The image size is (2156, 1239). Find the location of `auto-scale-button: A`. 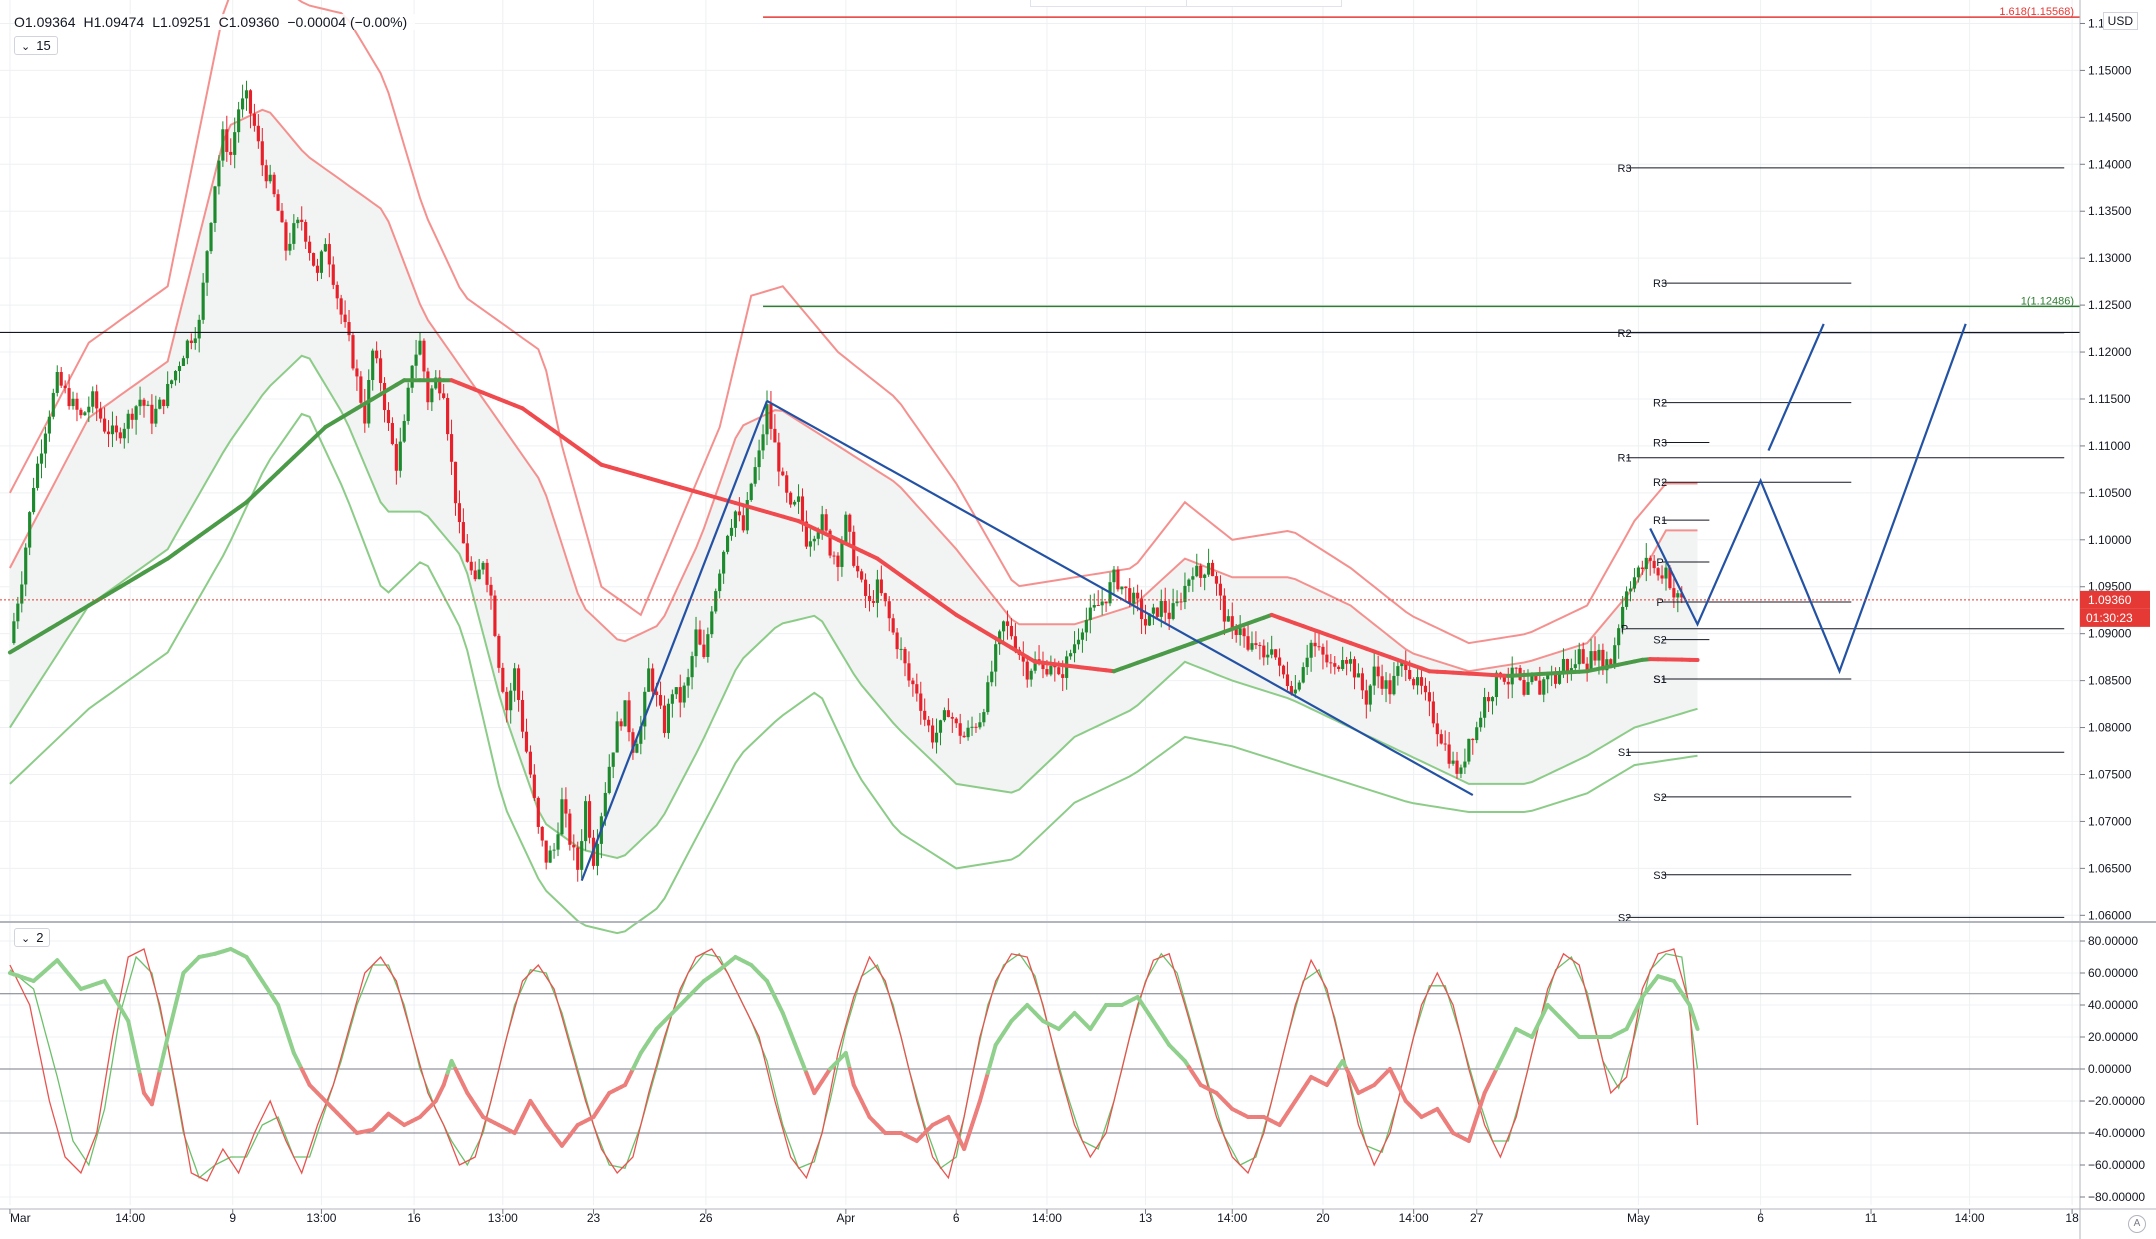

auto-scale-button: A is located at coordinates (2137, 1224).